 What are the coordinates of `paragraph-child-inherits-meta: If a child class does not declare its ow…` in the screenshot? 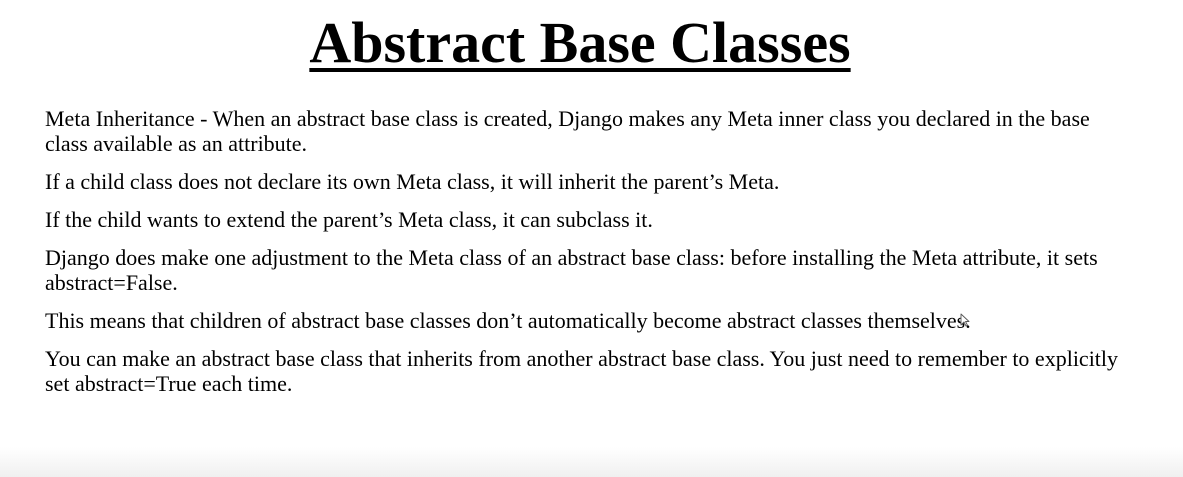 It's located at (412, 181).